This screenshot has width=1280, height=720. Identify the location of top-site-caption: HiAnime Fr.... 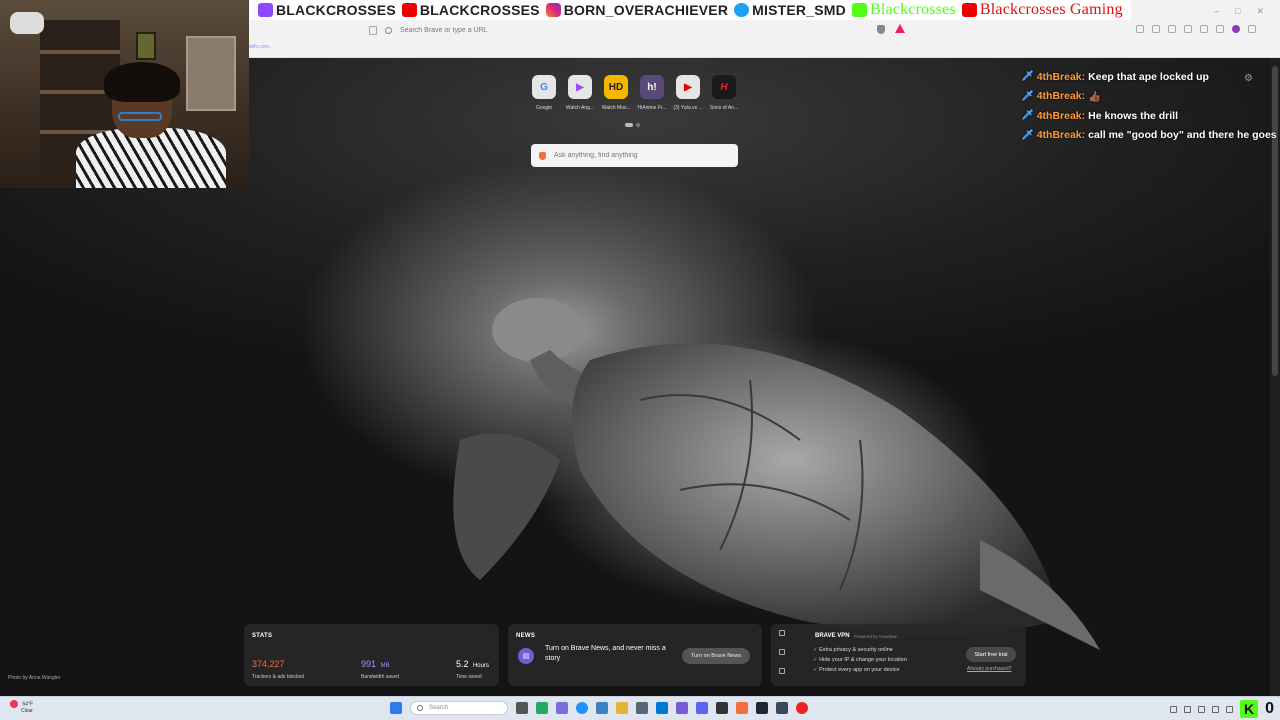
(652, 108).